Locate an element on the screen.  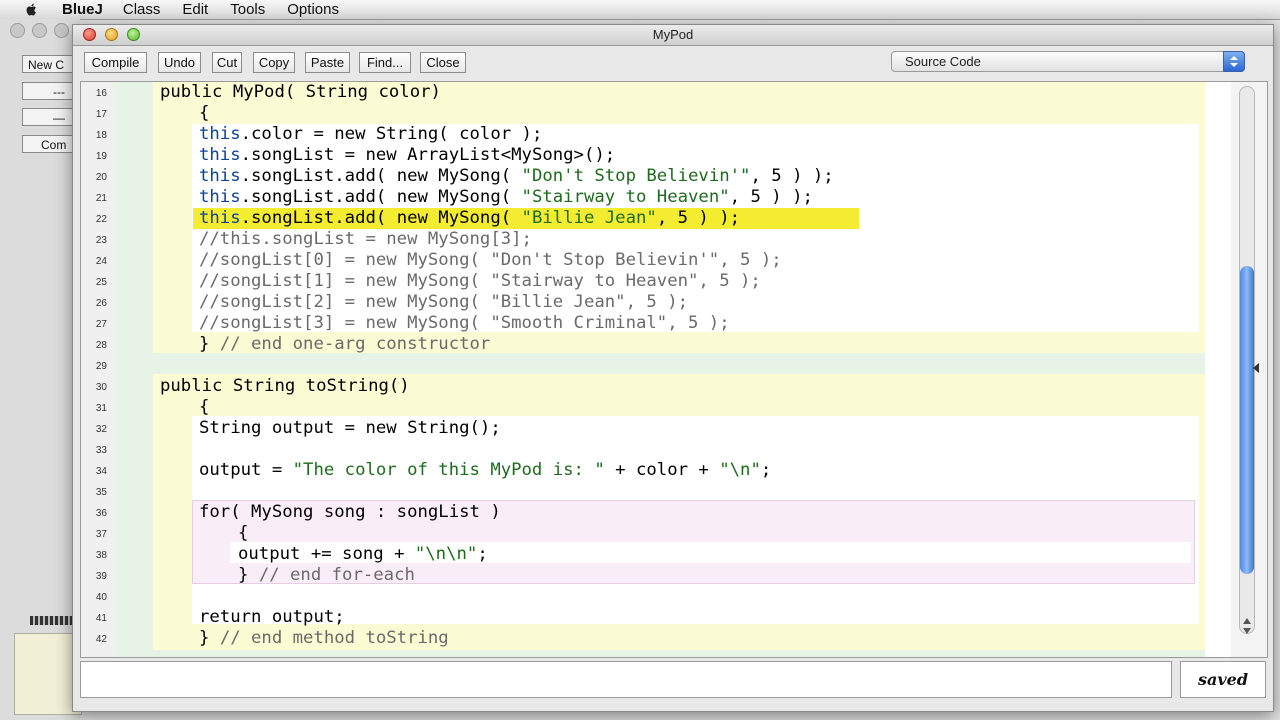
scrollbar-thumb is located at coordinates (1247, 420).